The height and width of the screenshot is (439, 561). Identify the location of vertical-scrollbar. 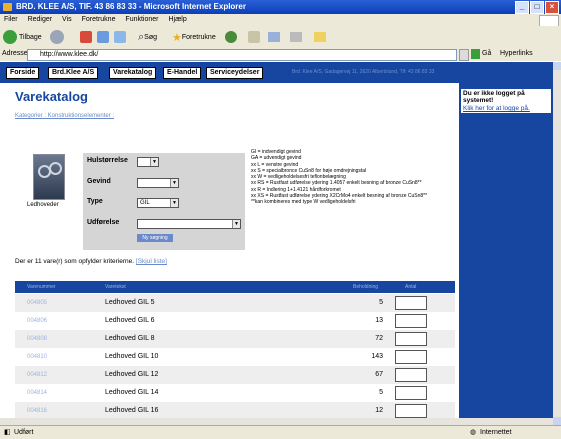
(557, 243).